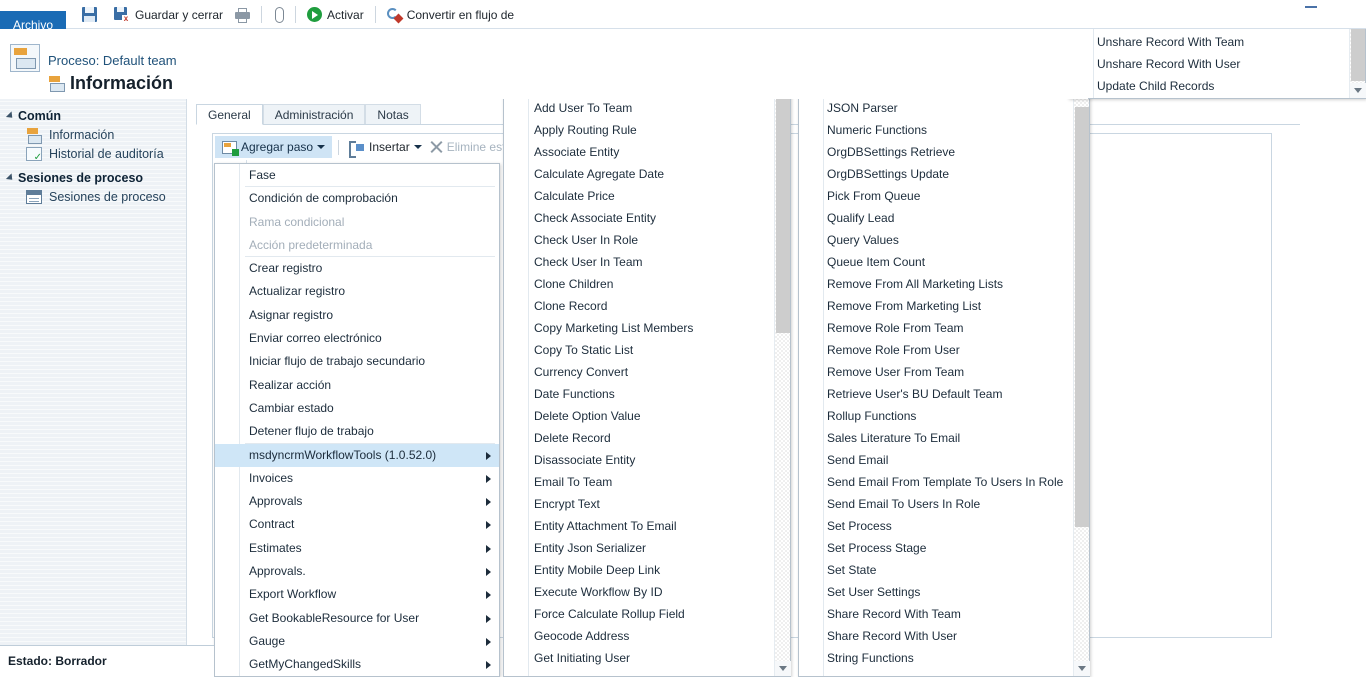 This screenshot has width=1366, height=677. Describe the element at coordinates (1208, 42) in the screenshot. I see `menu-item: Unshare Record With Team` at that location.